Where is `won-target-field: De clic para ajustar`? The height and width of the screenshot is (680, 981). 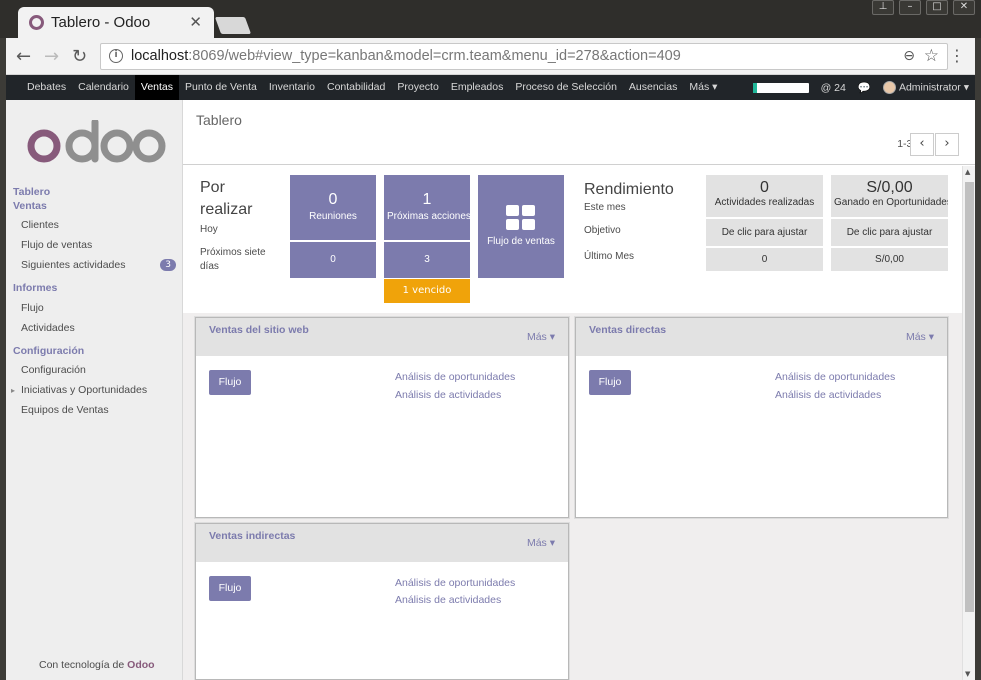
won-target-field: De clic para ajustar is located at coordinates (889, 232).